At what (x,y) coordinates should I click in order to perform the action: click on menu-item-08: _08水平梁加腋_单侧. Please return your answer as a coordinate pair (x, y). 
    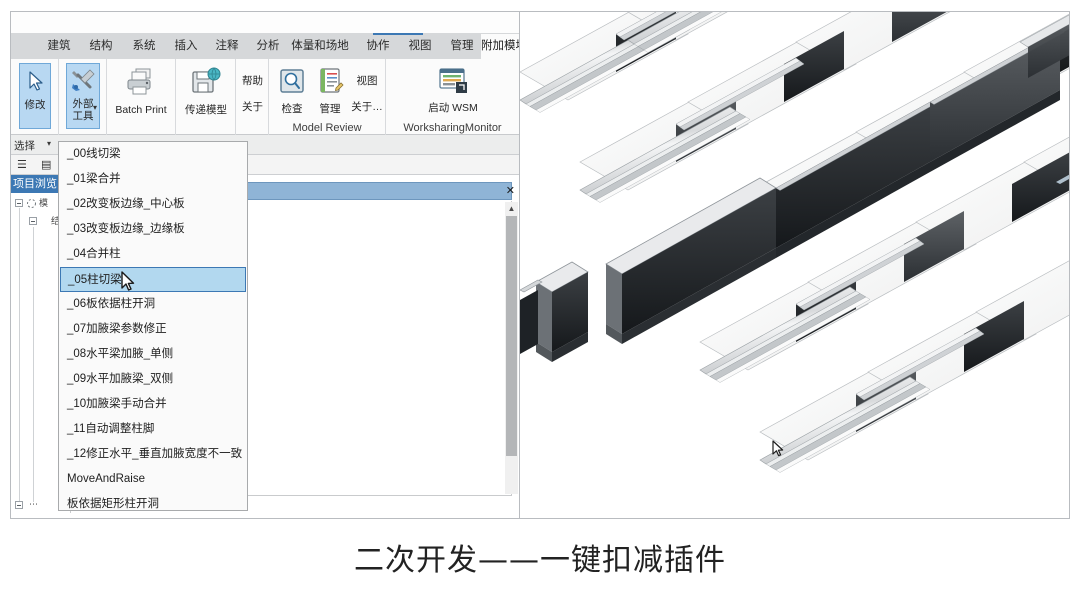
    Looking at the image, I should click on (153, 354).